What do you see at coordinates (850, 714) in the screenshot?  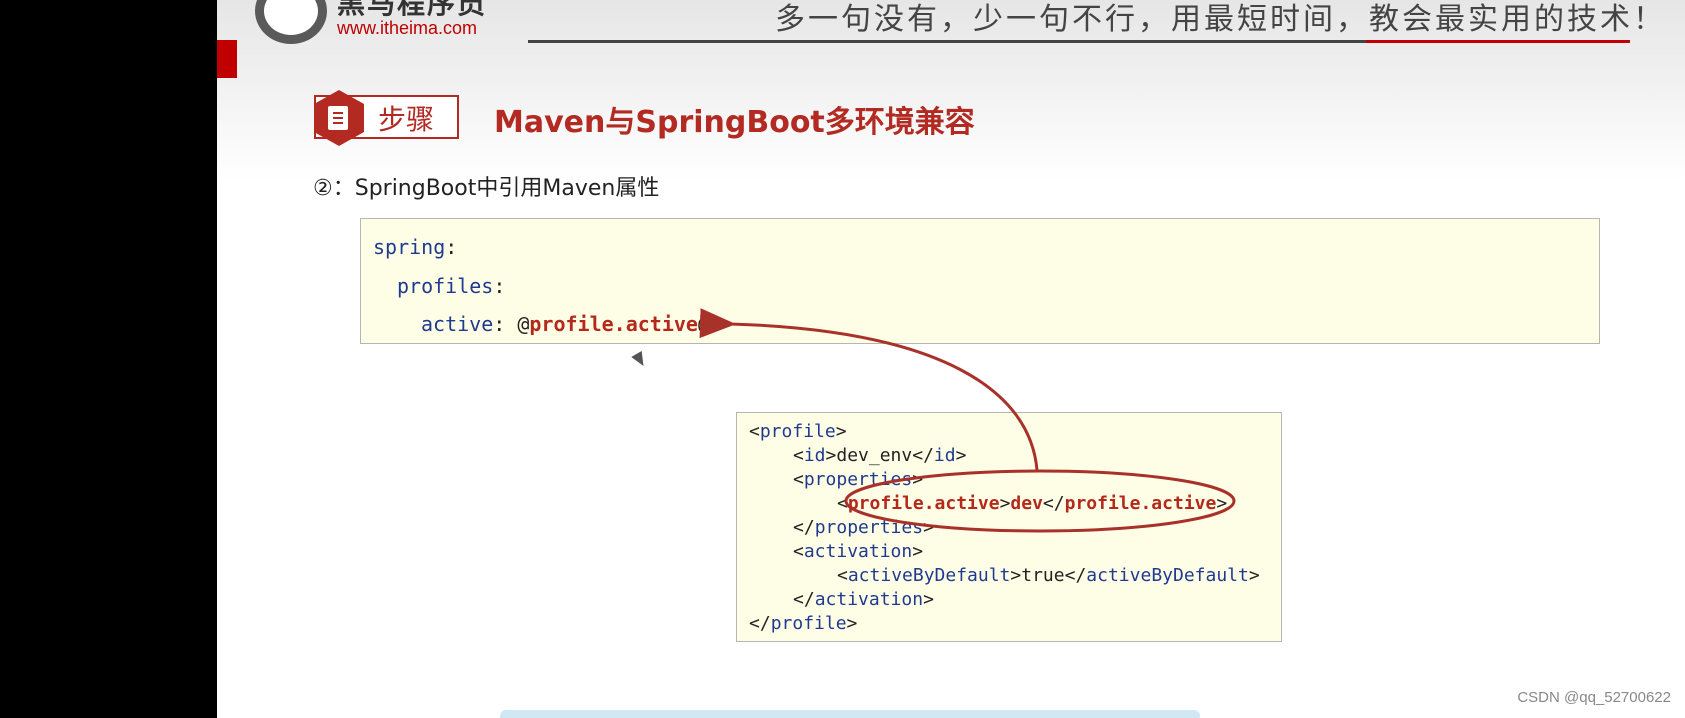 I see `decorative-wave` at bounding box center [850, 714].